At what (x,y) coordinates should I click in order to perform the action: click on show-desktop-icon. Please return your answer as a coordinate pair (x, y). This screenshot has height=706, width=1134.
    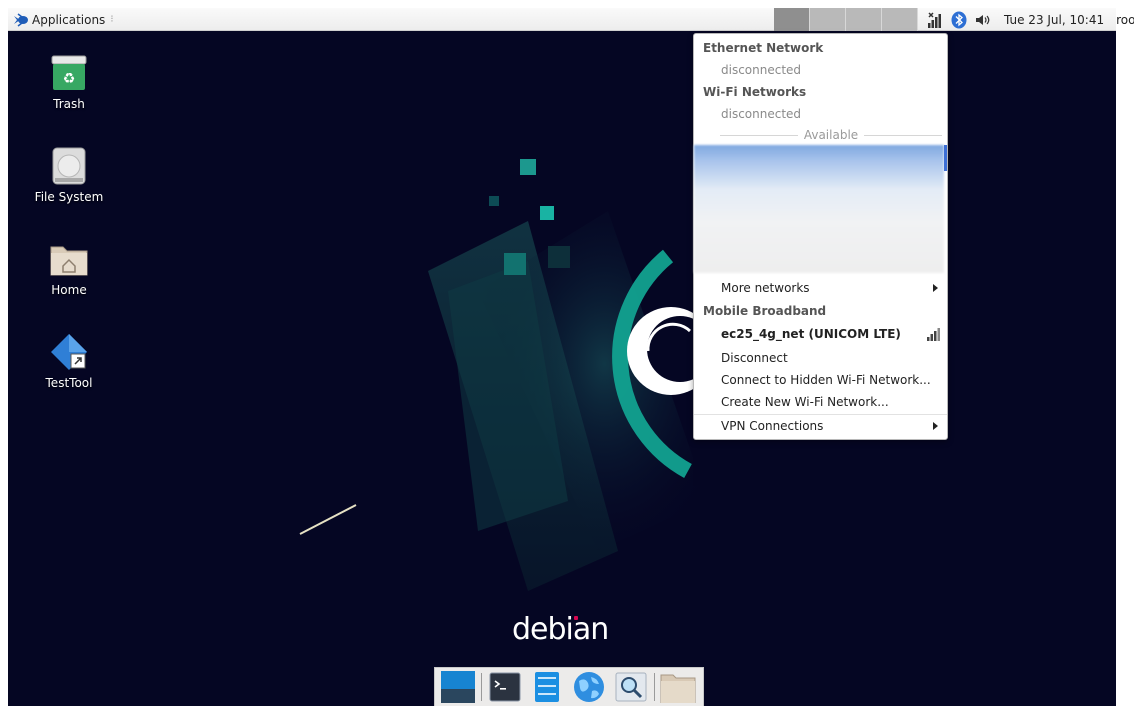
    Looking at the image, I should click on (458, 687).